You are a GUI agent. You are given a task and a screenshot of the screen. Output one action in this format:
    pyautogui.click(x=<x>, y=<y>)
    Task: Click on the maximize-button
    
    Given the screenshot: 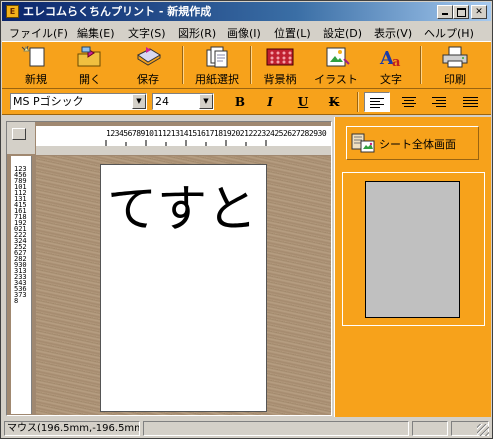 What is the action you would take?
    pyautogui.click(x=461, y=12)
    